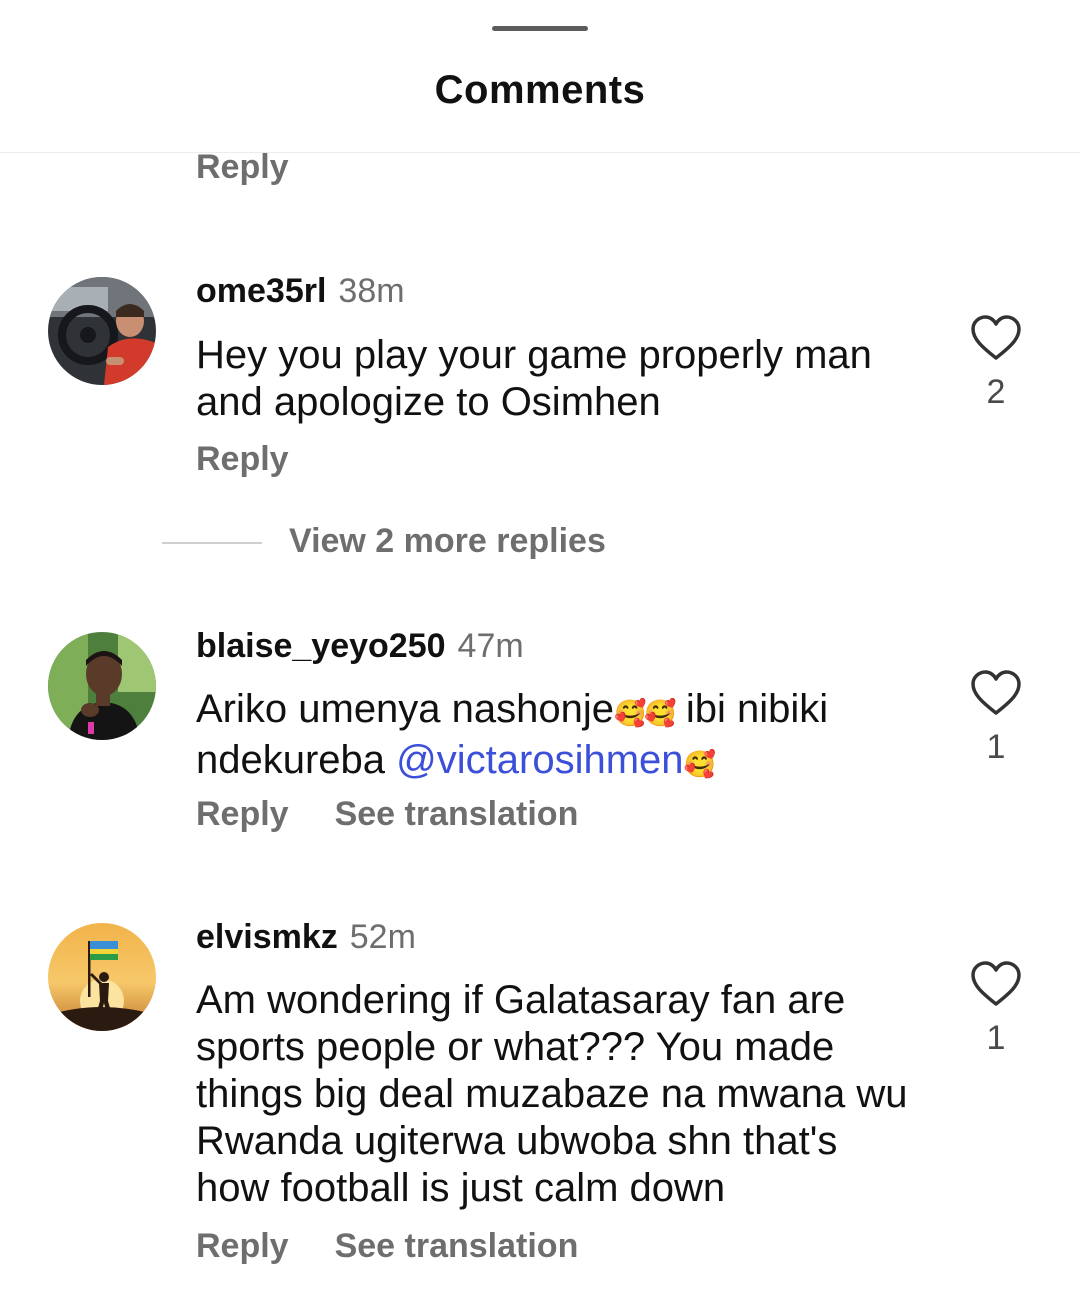 The width and height of the screenshot is (1080, 1306). What do you see at coordinates (540, 152) in the screenshot?
I see `header-divider` at bounding box center [540, 152].